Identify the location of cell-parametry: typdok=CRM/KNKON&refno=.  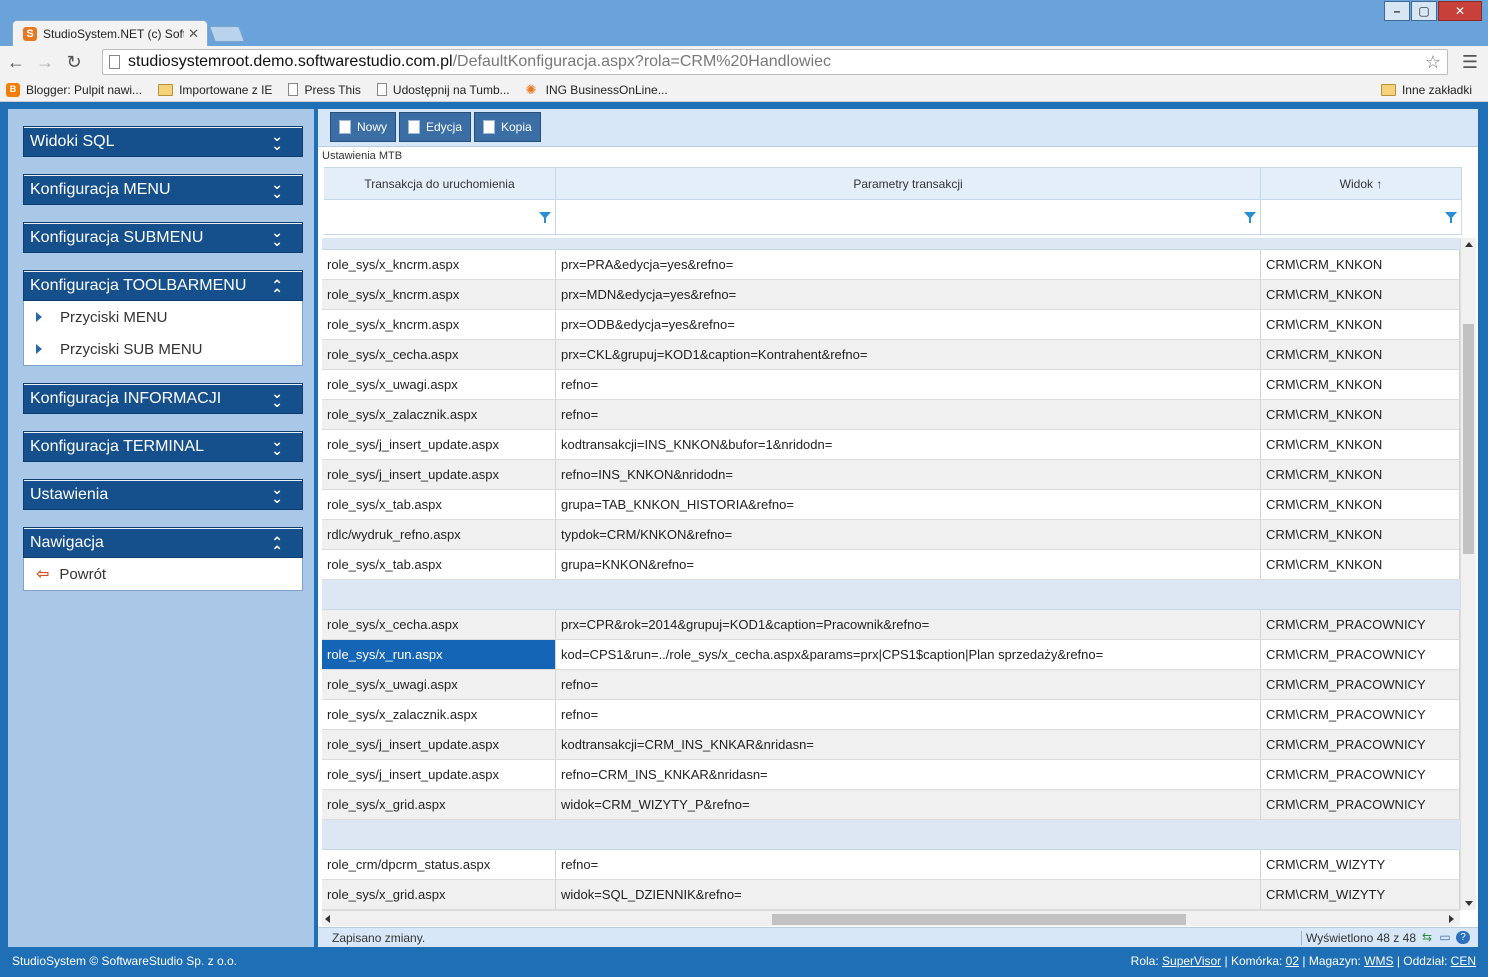
(908, 534).